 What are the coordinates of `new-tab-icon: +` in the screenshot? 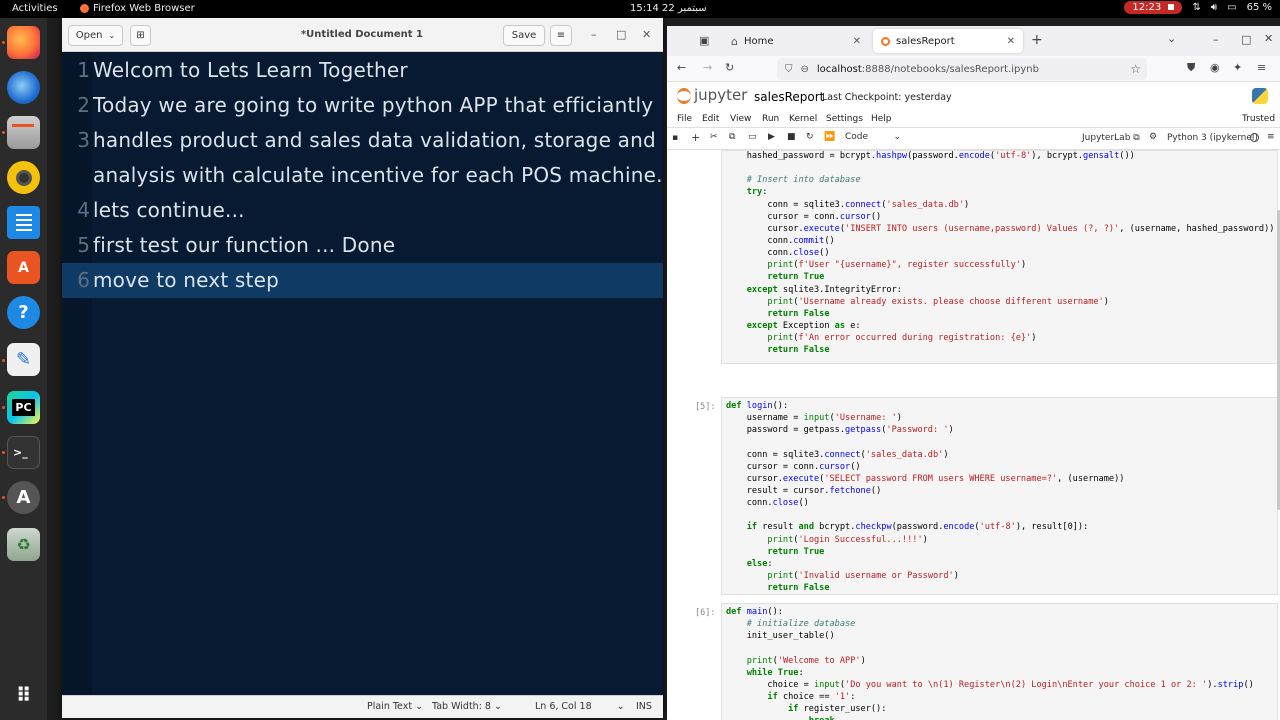 It's located at (1037, 40).